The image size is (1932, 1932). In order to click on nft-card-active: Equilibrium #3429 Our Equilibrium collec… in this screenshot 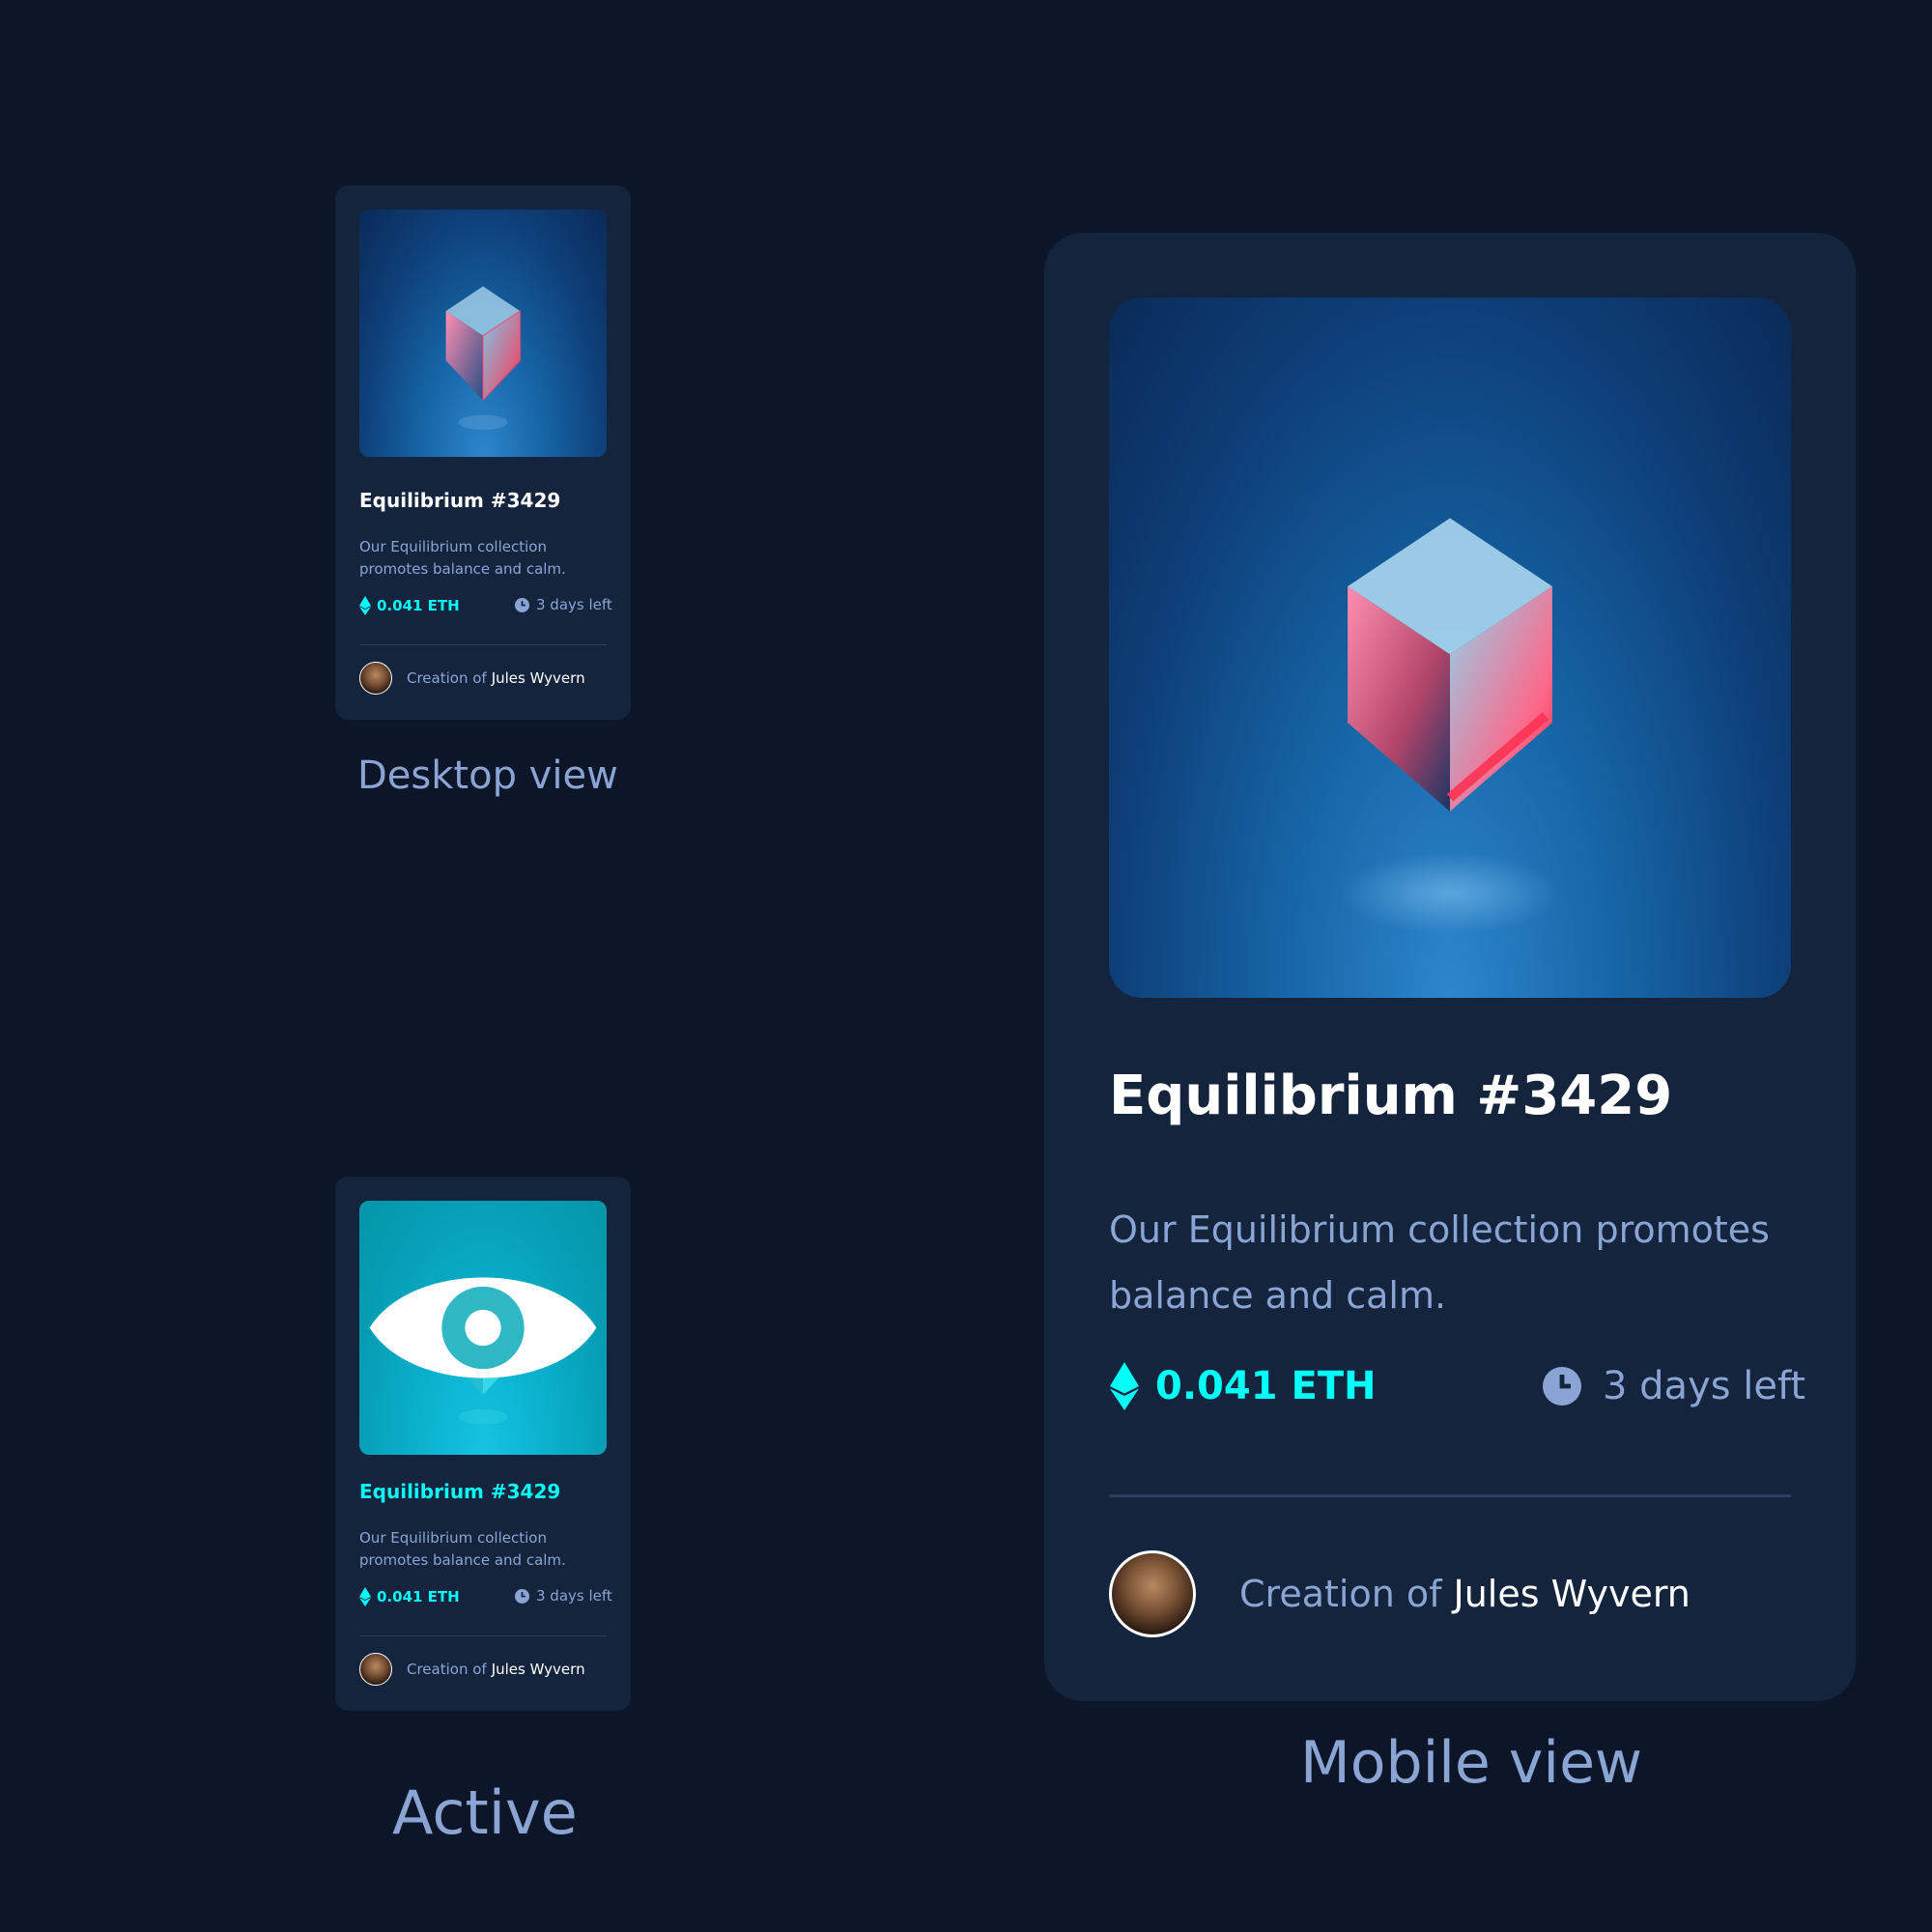, I will do `click(483, 1444)`.